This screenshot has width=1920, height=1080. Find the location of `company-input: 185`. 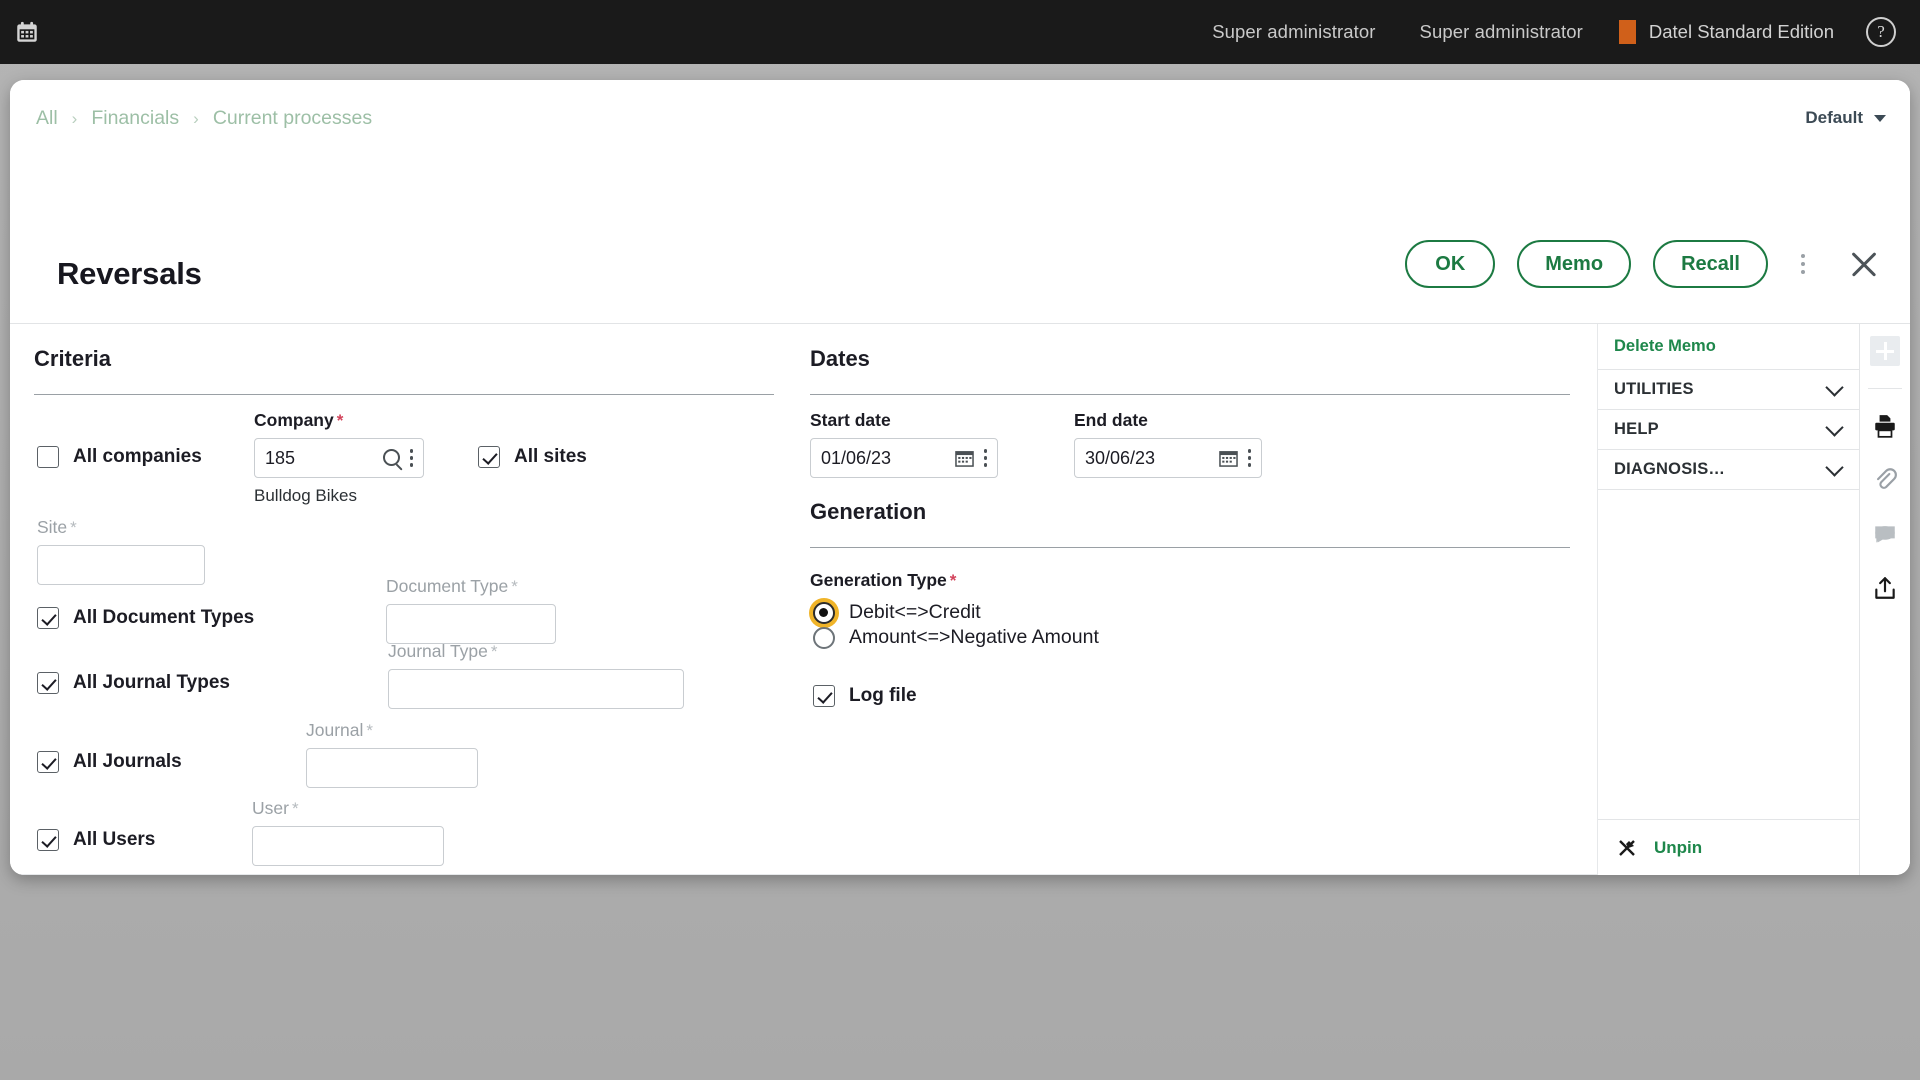

company-input: 185 is located at coordinates (339, 458).